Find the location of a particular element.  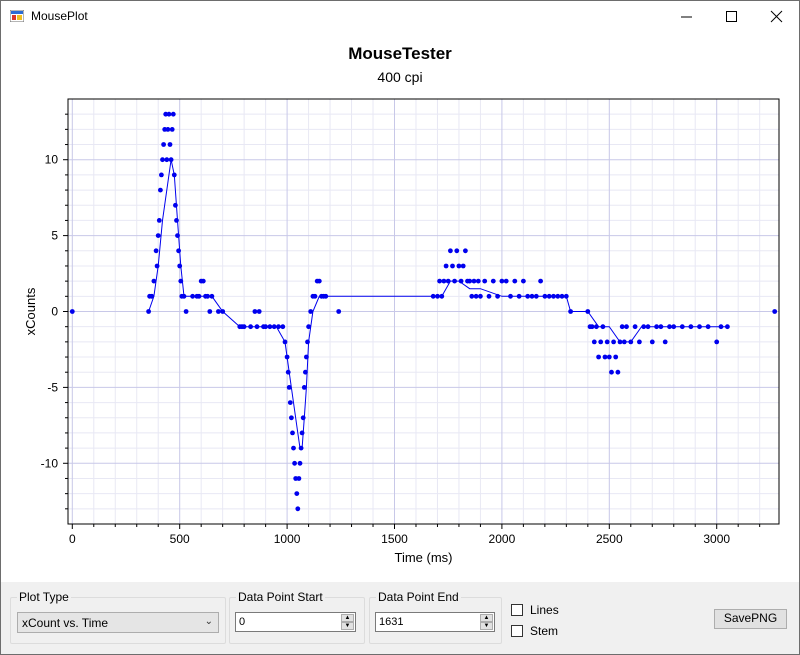

data-point-end-stepper: 1631 ▲ ▼ is located at coordinates (435, 622).